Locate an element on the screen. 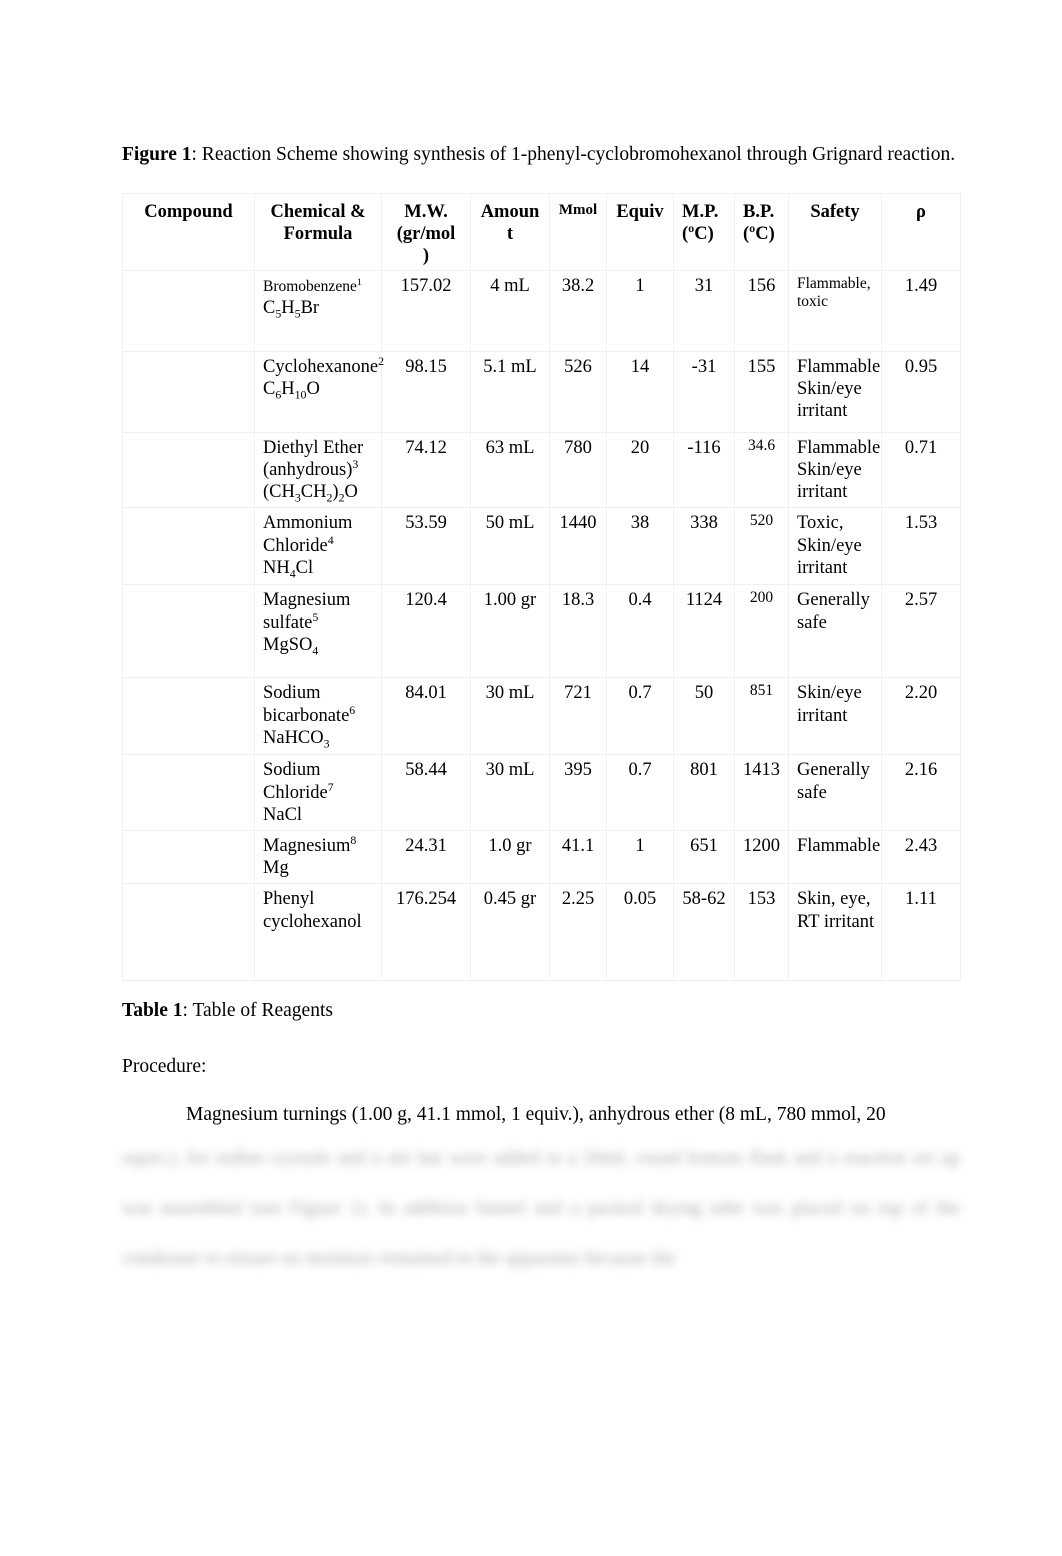 The height and width of the screenshot is (1556, 1062). cell-mw: 24.31 is located at coordinates (426, 857).